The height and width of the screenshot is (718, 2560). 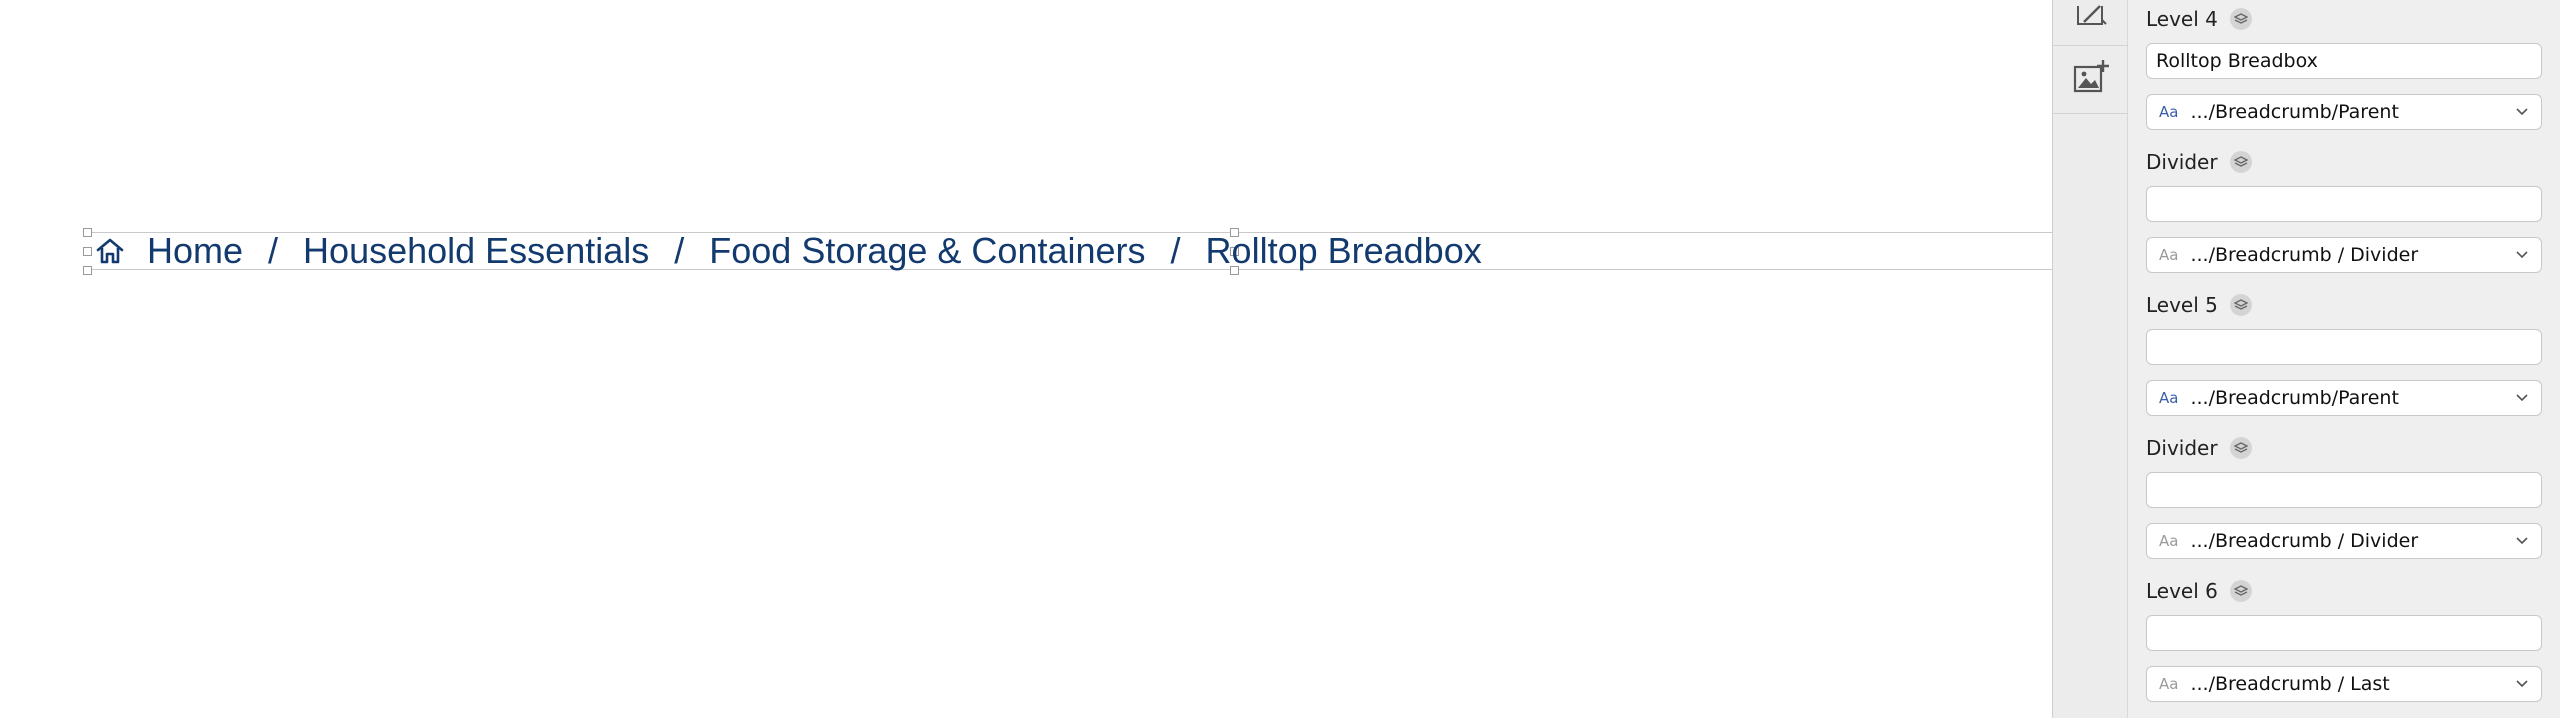 I want to click on divider-2-style-select: Aa .../Breadcrumb / Divider, so click(x=2344, y=541).